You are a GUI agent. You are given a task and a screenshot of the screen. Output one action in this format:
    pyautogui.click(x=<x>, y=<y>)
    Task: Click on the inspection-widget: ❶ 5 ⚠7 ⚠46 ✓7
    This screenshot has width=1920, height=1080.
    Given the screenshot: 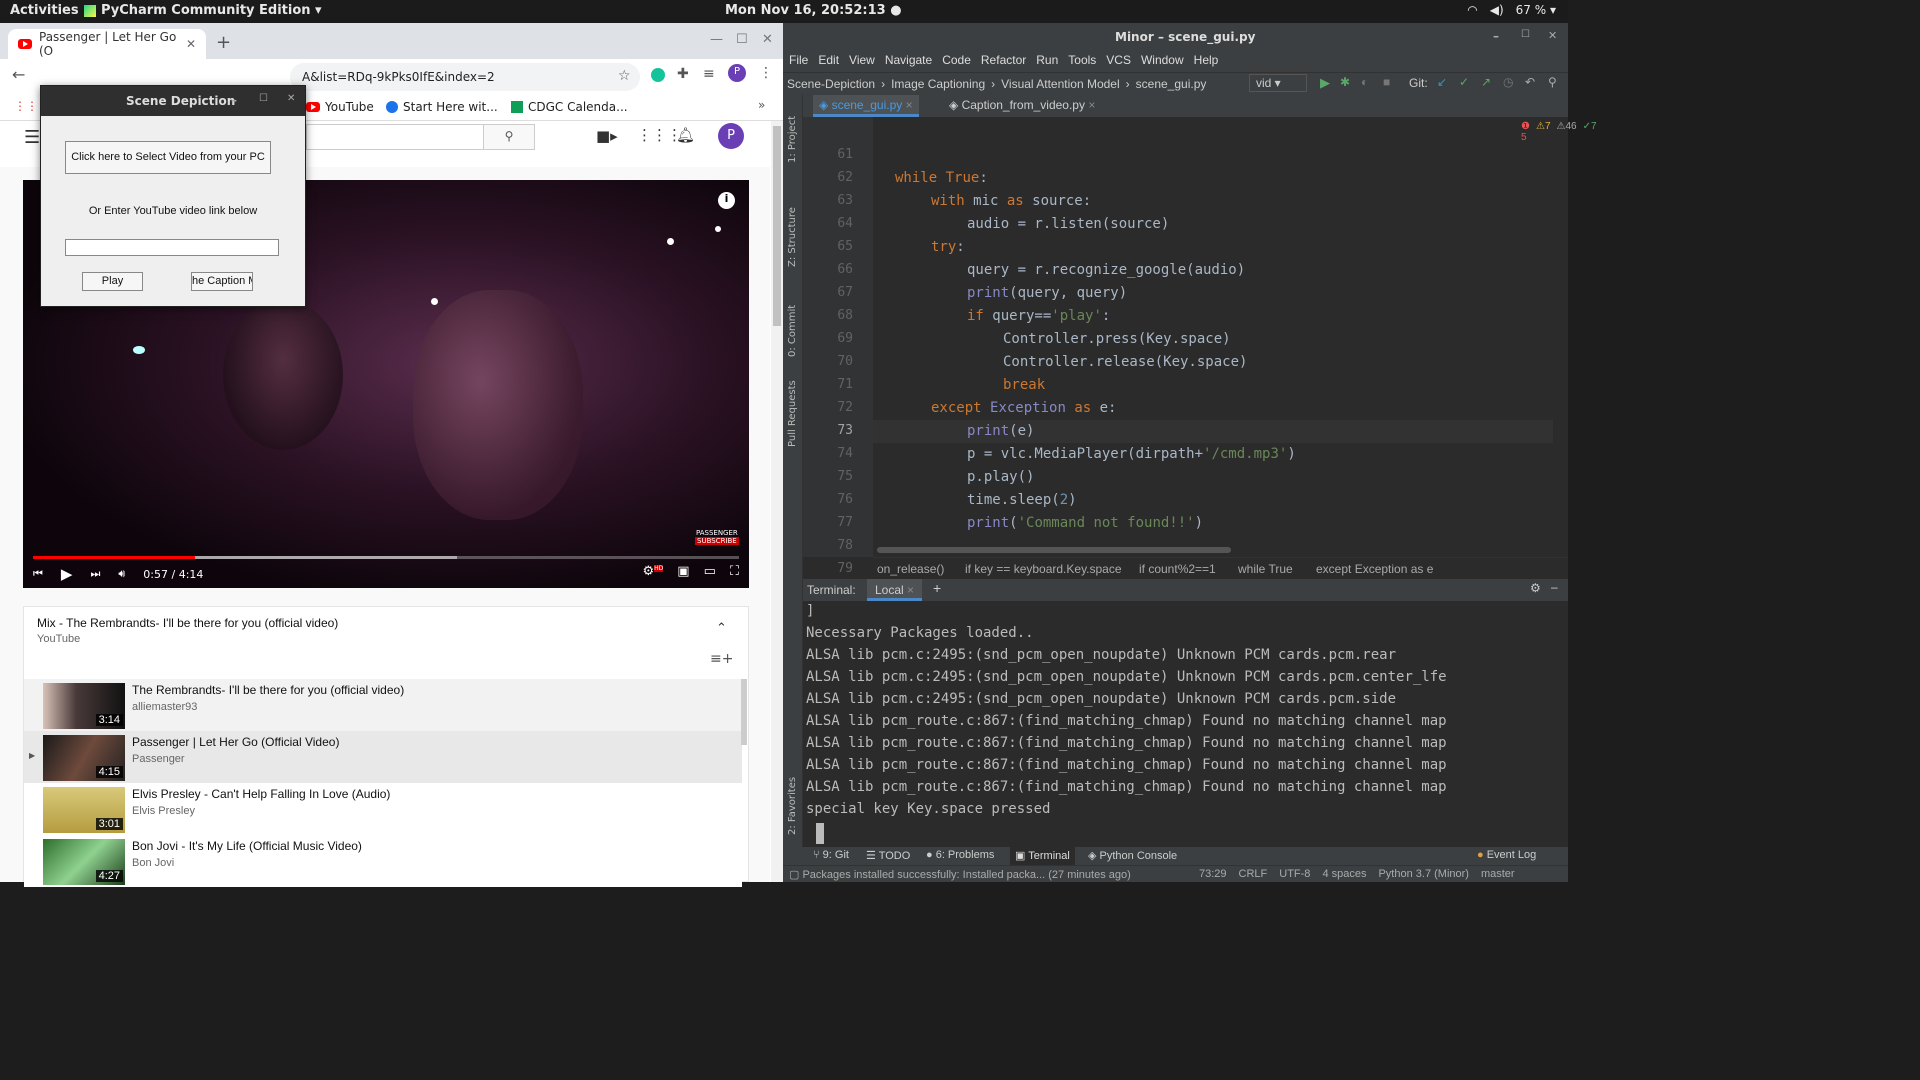 What is the action you would take?
    pyautogui.click(x=1559, y=132)
    